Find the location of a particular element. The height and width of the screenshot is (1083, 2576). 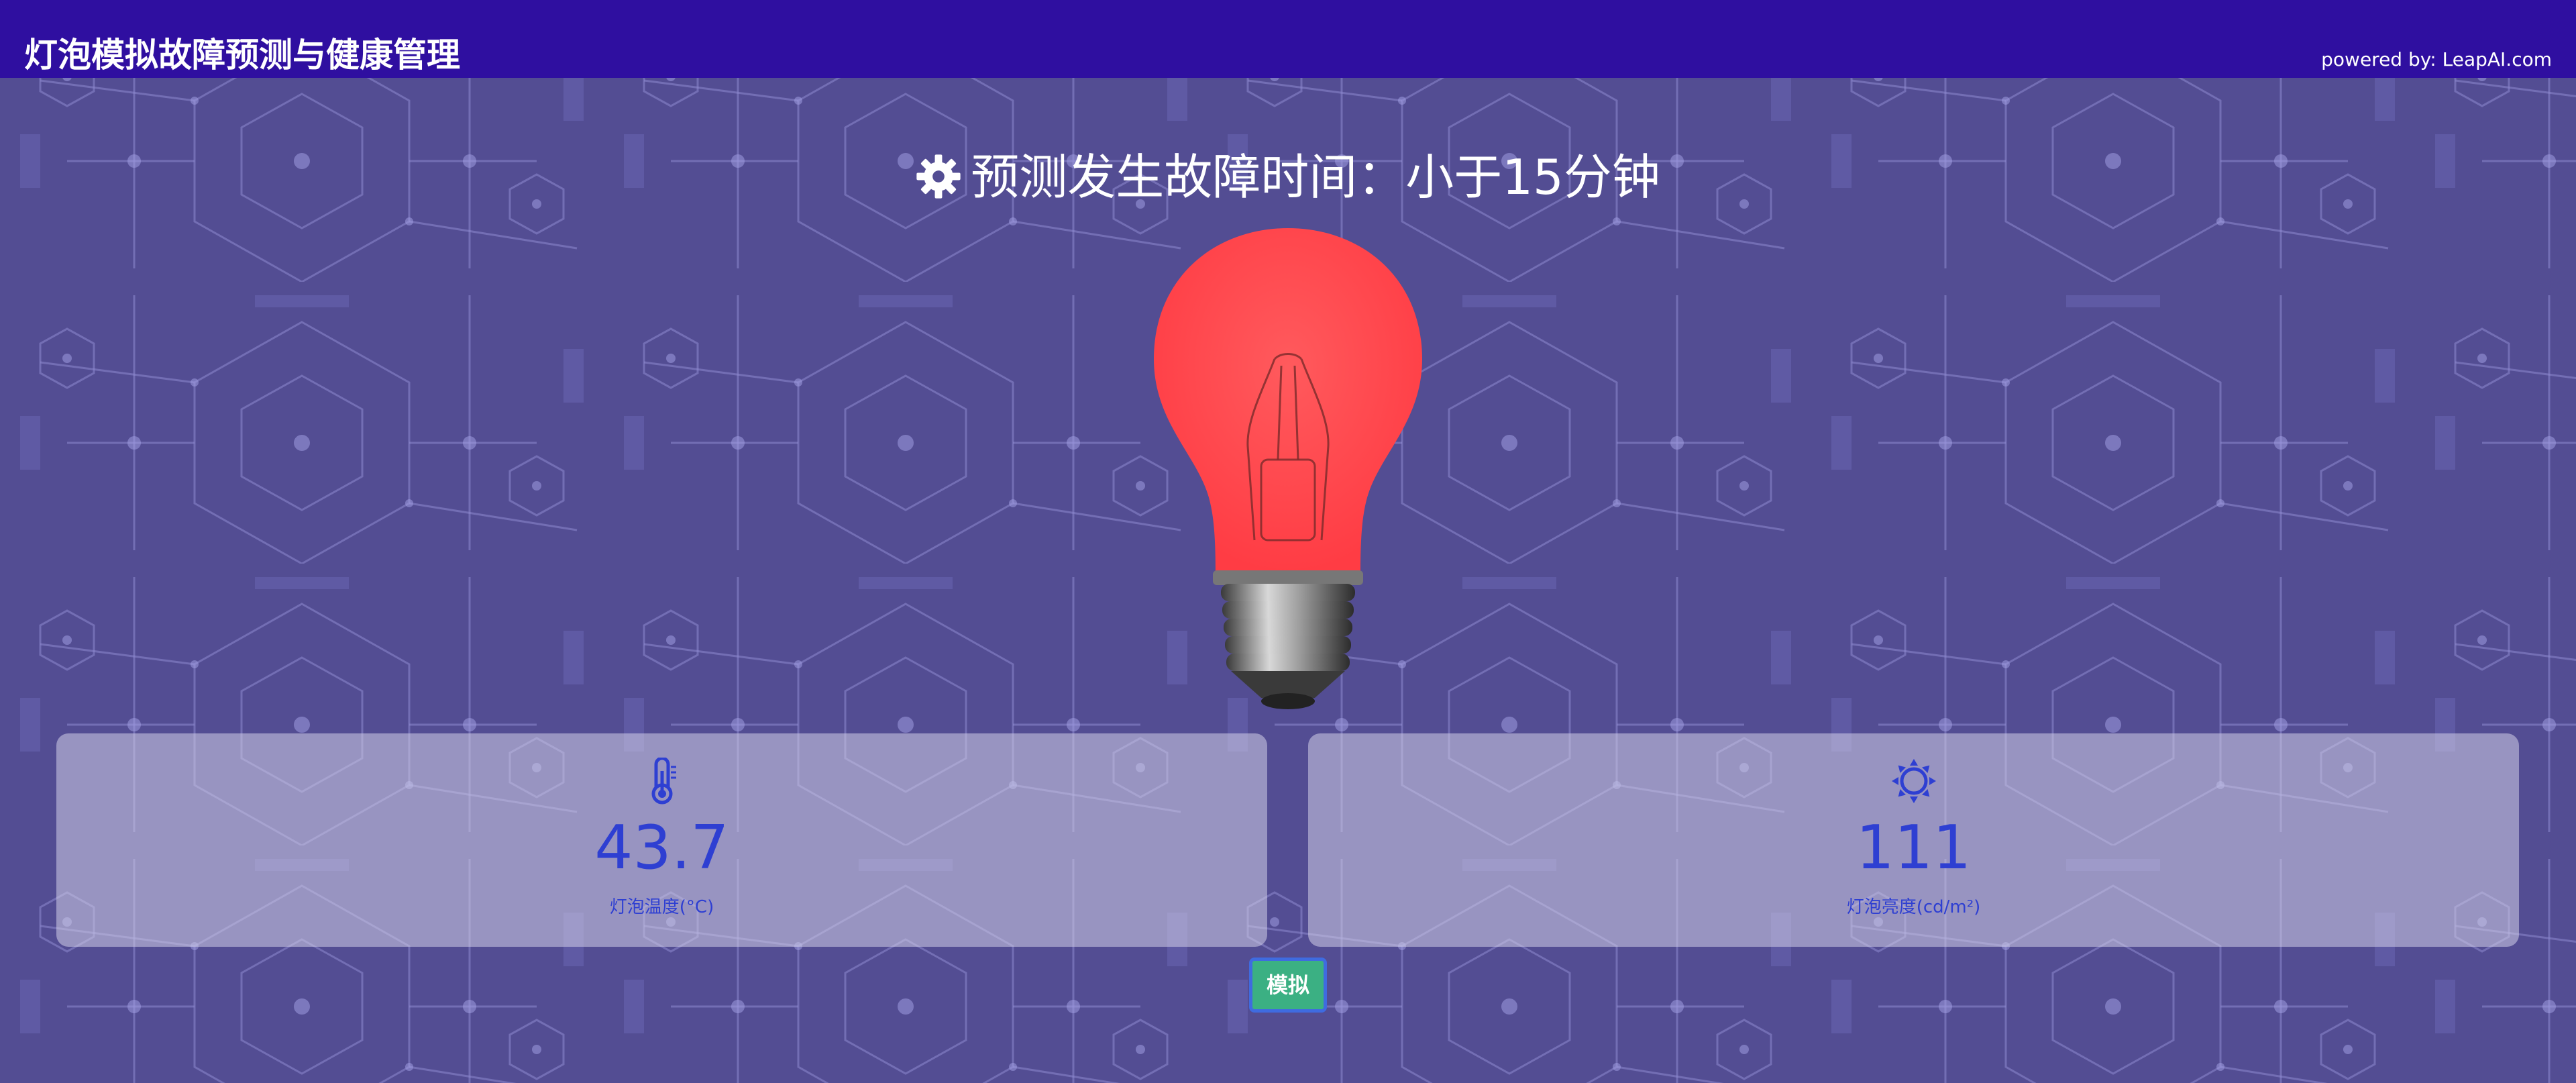

temperature-value: 43.7 is located at coordinates (661, 848).